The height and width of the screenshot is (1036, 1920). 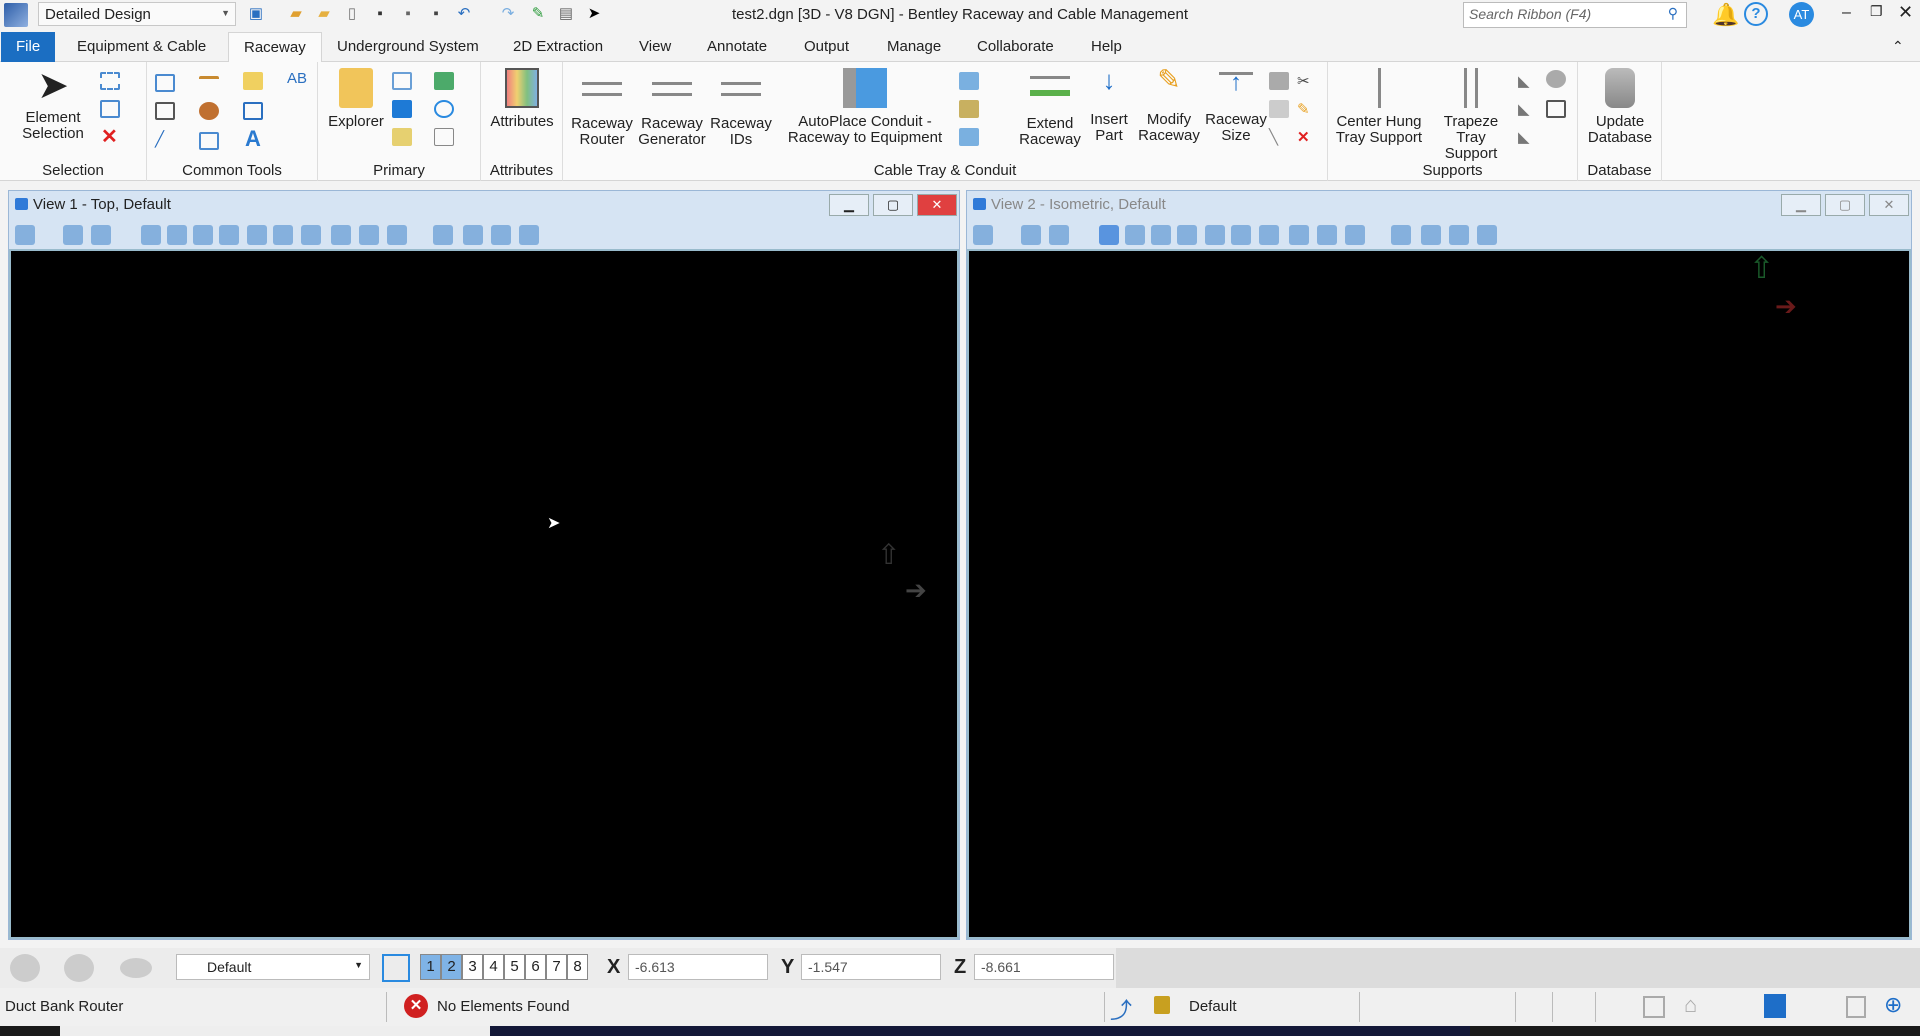 I want to click on close-button: ✕, so click(x=1905, y=12).